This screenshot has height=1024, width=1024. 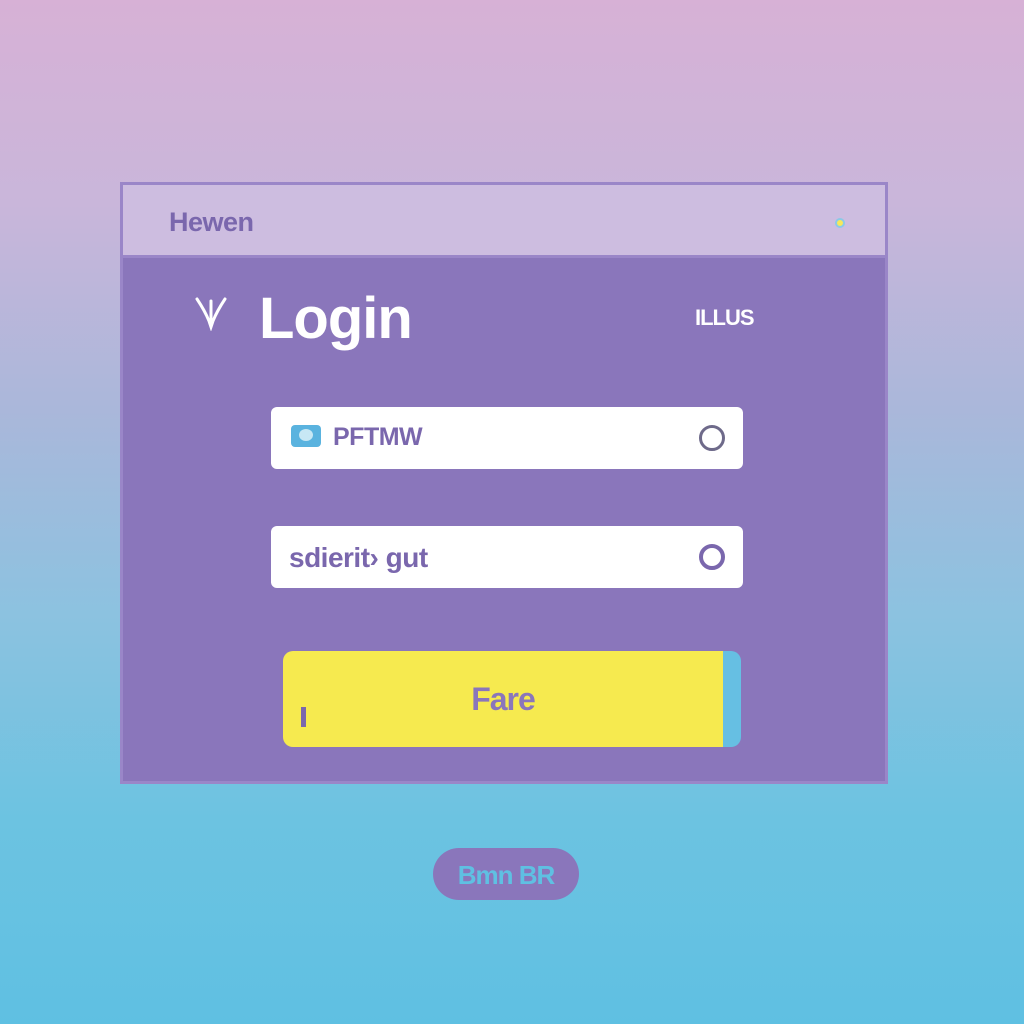 What do you see at coordinates (211, 222) in the screenshot?
I see `window-title: Hewen` at bounding box center [211, 222].